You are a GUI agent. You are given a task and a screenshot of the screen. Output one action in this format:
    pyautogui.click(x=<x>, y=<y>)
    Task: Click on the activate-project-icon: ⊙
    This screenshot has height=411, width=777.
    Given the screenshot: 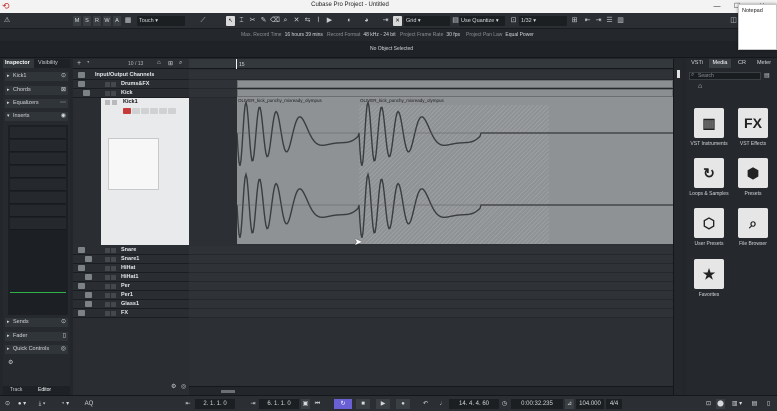 What is the action you would take?
    pyautogui.click(x=7, y=404)
    